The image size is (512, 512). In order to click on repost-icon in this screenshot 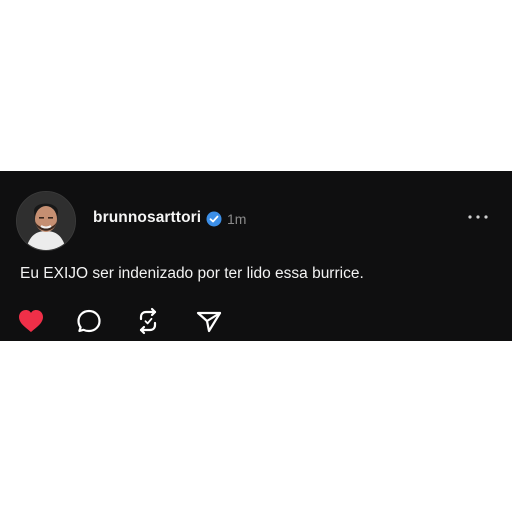, I will do `click(148, 321)`.